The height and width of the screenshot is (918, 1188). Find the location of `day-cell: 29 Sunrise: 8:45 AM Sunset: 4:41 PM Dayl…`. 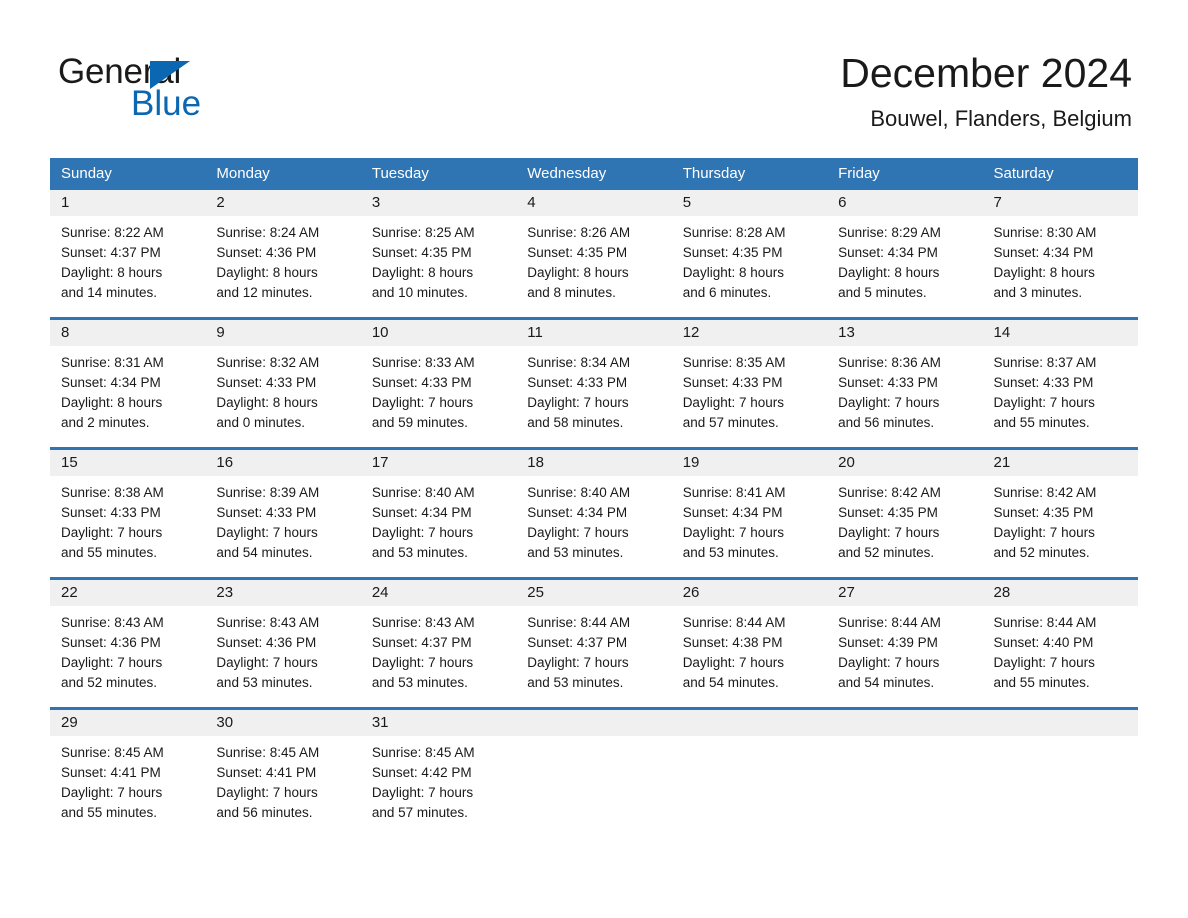

day-cell: 29 Sunrise: 8:45 AM Sunset: 4:41 PM Dayl… is located at coordinates (128, 767).